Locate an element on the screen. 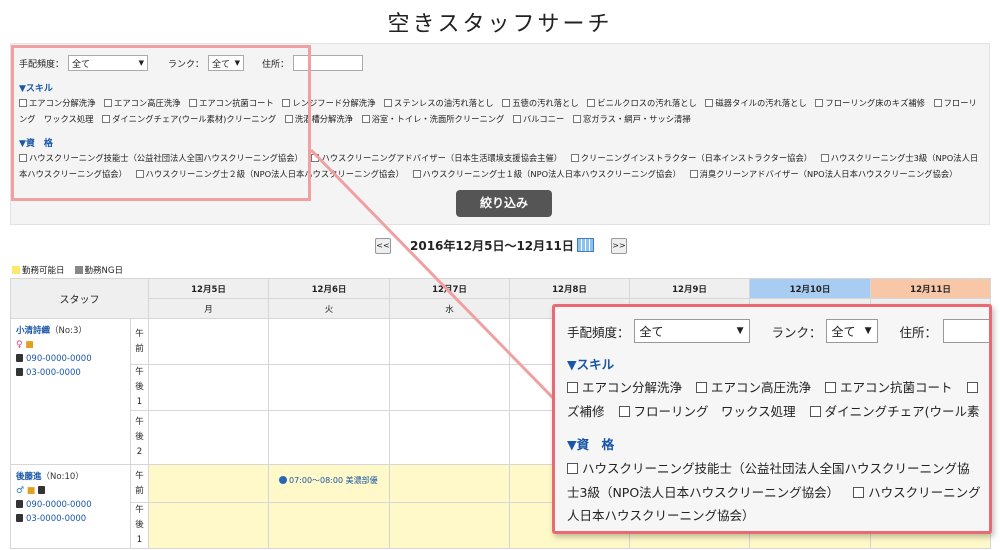 Image resolution: width=1000 pixels, height=550 pixels. skill-label: フローリング床のキズ補修 is located at coordinates (875, 103).